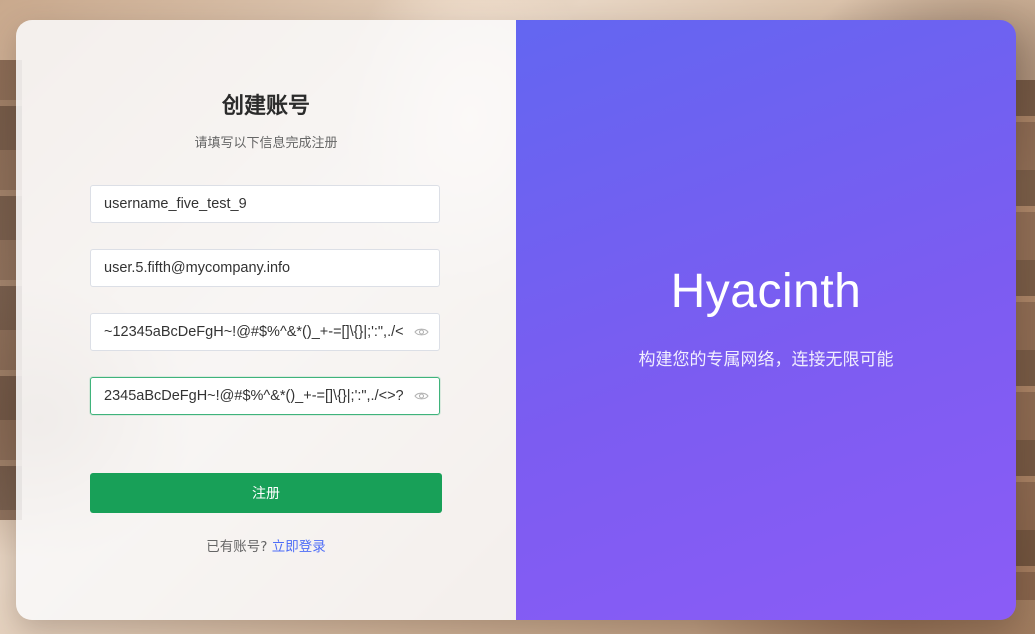 Image resolution: width=1035 pixels, height=634 pixels. What do you see at coordinates (766, 360) in the screenshot?
I see `brand-slogan: 构建您的专属网络，连接无限可能` at bounding box center [766, 360].